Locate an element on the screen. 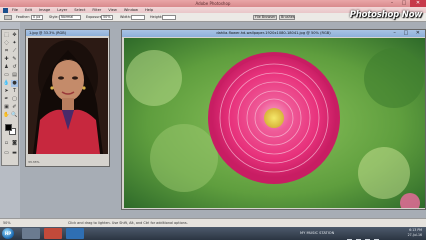 This screenshot has height=240, width=426. clock: 6:13 PM 27-Jul-16 is located at coordinates (415, 233).